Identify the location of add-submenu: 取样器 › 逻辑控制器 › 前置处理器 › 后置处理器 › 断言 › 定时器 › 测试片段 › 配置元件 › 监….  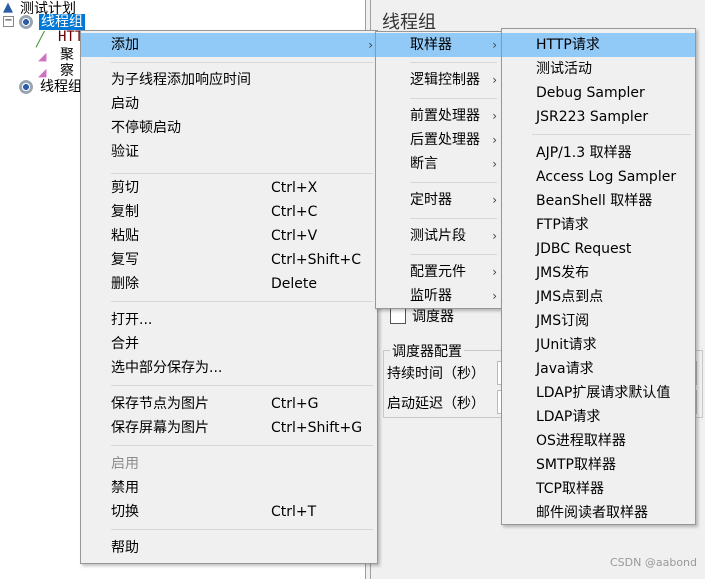
(438, 170).